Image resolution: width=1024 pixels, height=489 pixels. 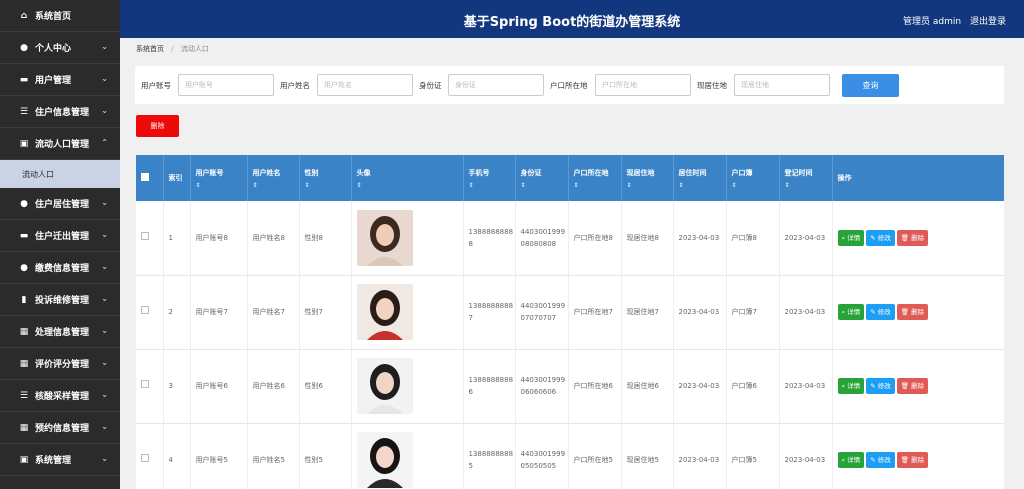 I want to click on hukou-location: 户口所在地5, so click(x=595, y=456).